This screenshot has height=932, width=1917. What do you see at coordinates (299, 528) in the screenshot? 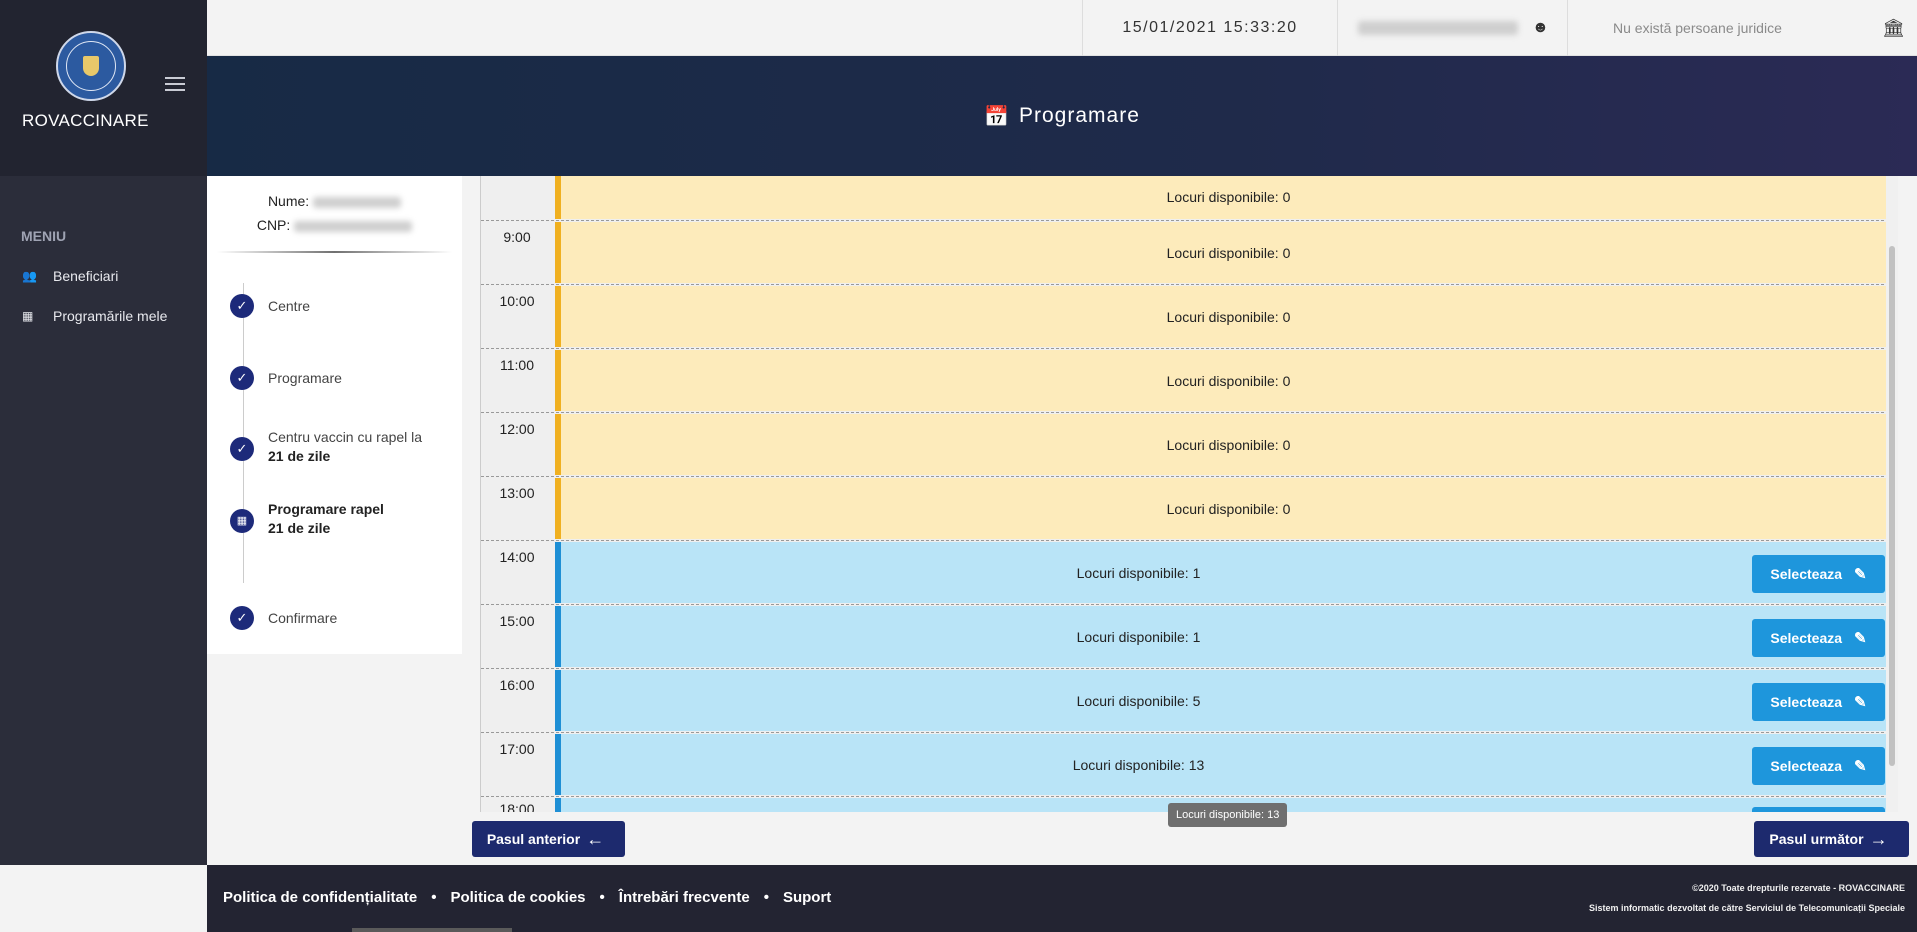
I see `step-label-bold: 21 de zile` at bounding box center [299, 528].